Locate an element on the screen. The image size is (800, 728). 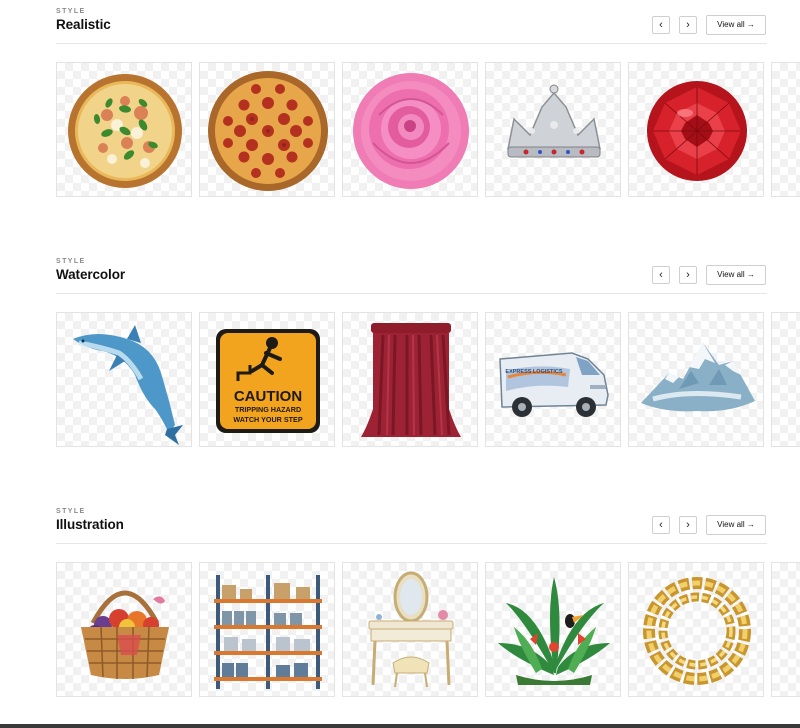
gold-chain-image is located at coordinates (697, 631).